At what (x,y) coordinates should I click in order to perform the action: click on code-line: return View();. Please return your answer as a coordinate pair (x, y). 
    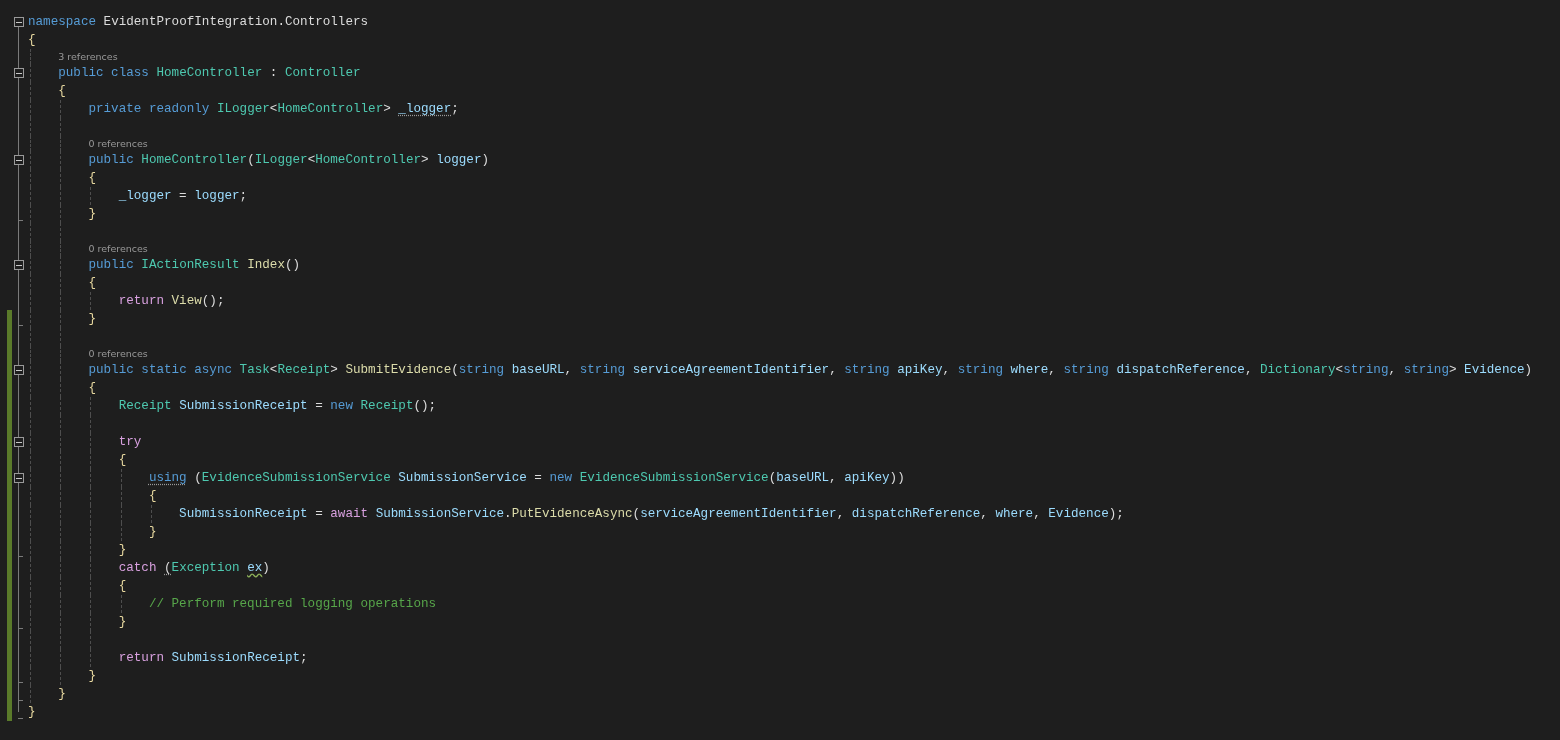
    Looking at the image, I should click on (171, 301).